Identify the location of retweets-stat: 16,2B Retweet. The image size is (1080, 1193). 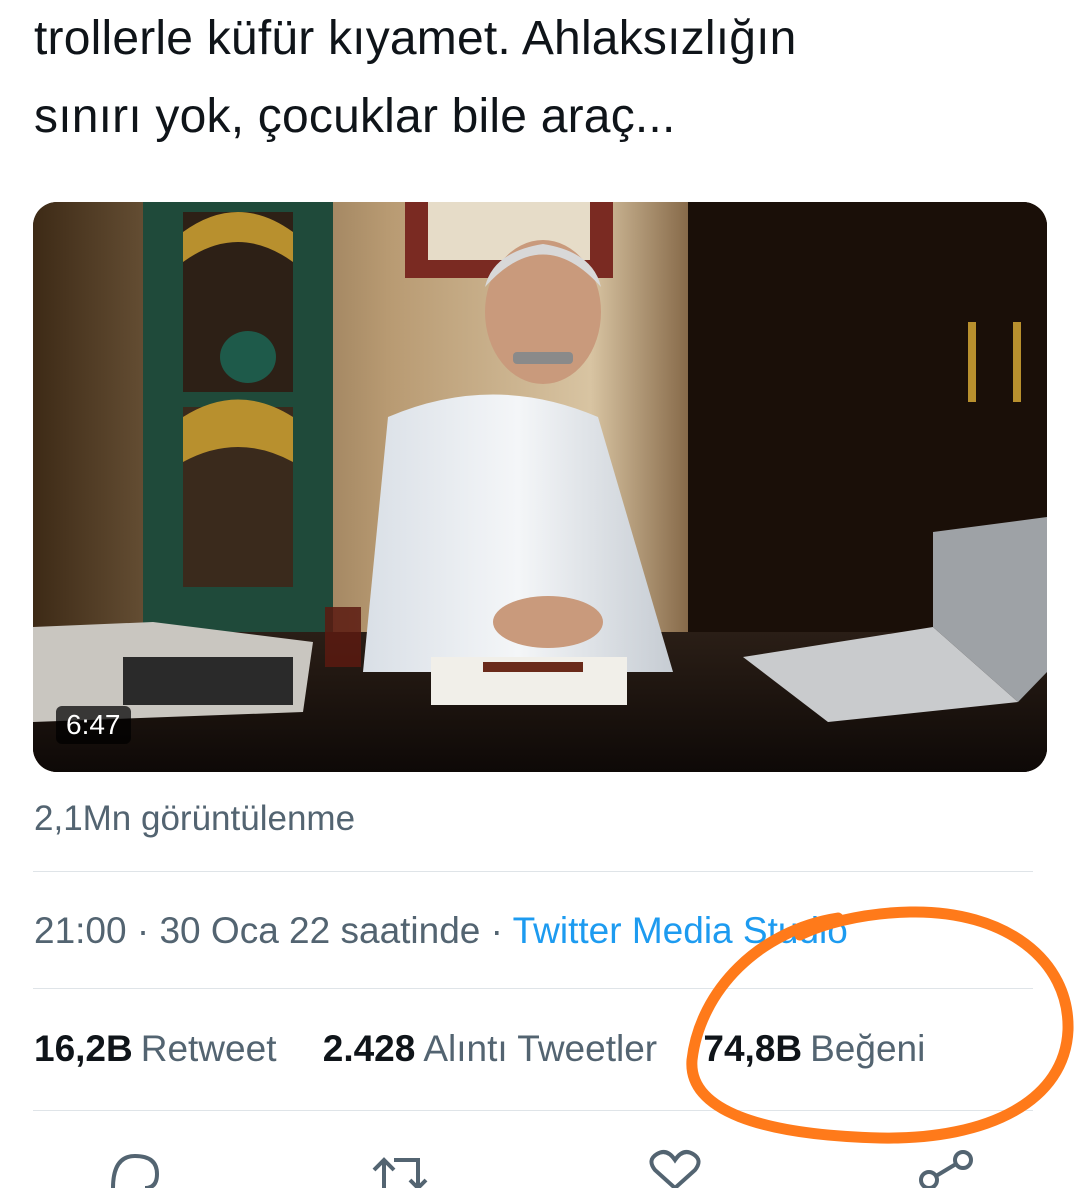
(155, 1049).